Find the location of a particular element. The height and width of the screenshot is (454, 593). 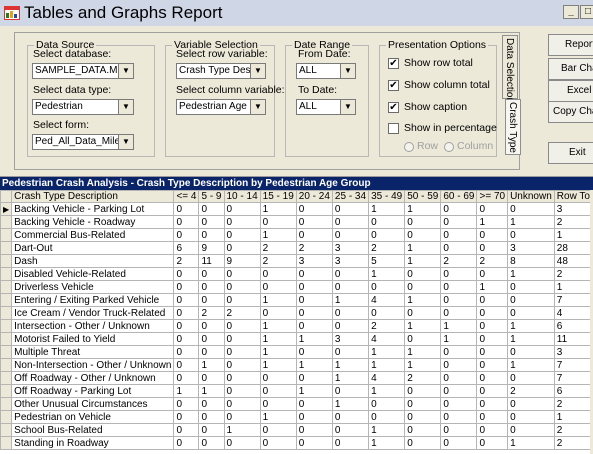

minimize-button: _ is located at coordinates (571, 12).